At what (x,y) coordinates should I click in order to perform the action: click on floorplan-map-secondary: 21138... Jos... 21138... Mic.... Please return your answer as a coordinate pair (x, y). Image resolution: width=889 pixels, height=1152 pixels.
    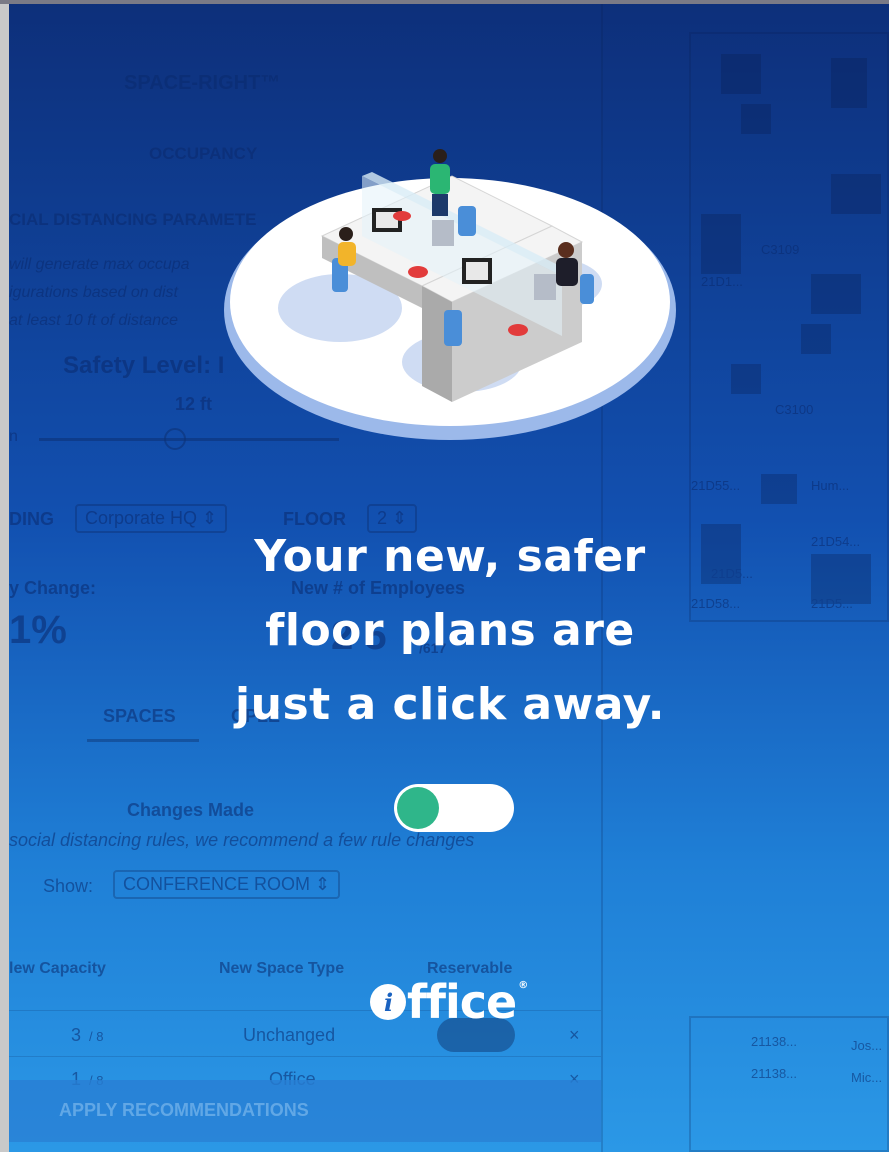
    Looking at the image, I should click on (789, 1084).